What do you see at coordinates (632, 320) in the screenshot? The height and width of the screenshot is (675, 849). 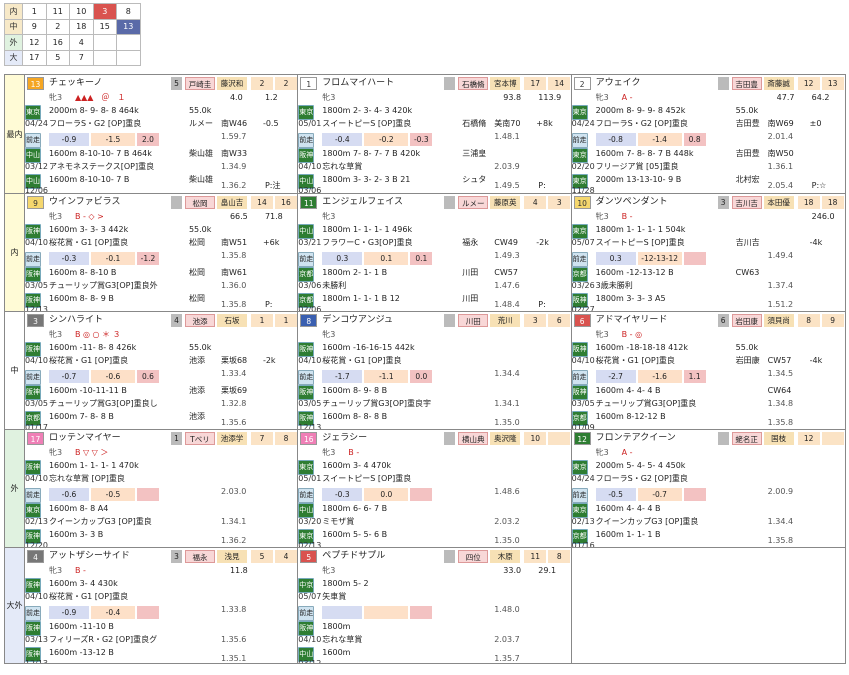 I see `horse-name: アドマイヤリード` at bounding box center [632, 320].